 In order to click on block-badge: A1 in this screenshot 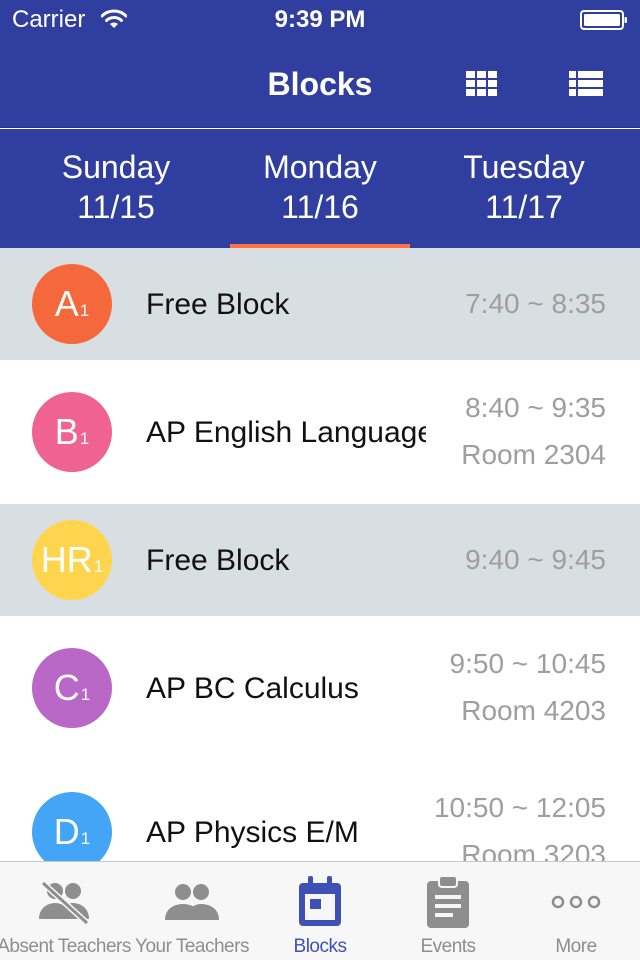, I will do `click(72, 304)`.